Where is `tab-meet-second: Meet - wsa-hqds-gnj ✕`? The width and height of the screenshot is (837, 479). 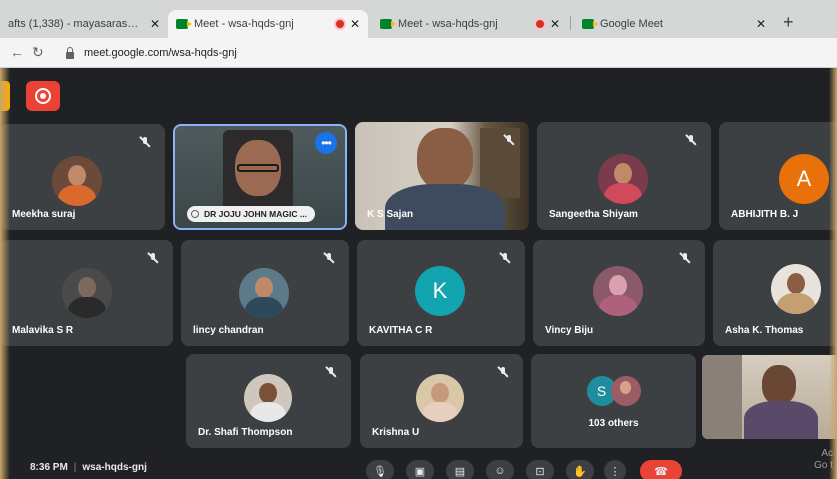 tab-meet-second: Meet - wsa-hqds-gnj ✕ is located at coordinates (470, 24).